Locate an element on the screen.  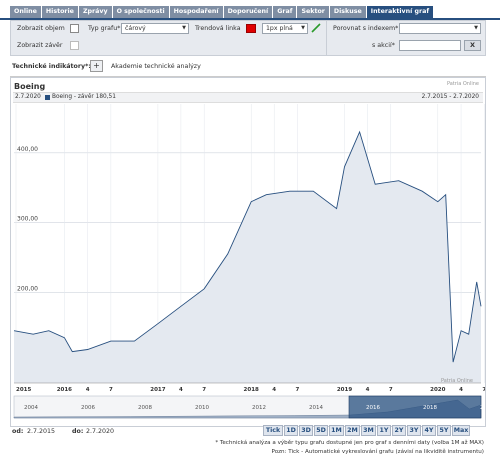
x-tick-label: 2018 is located at coordinates (251, 390).